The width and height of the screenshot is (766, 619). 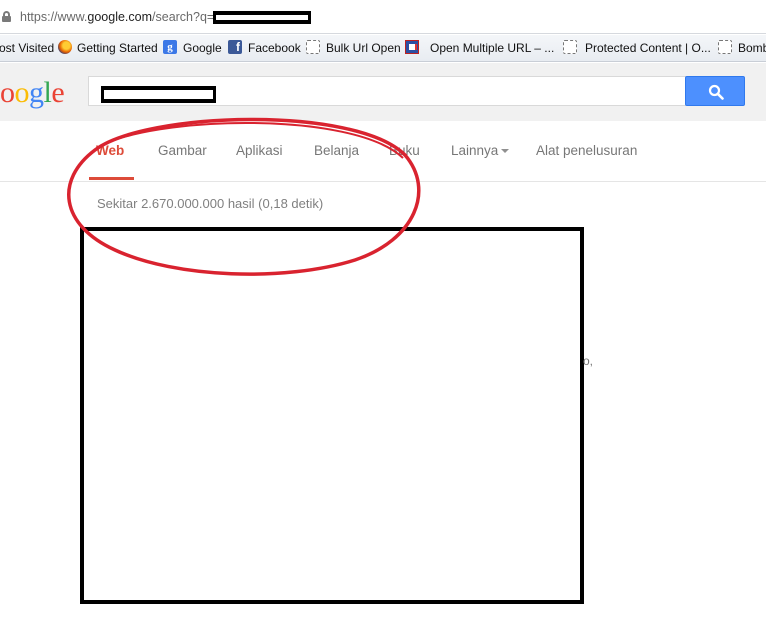 I want to click on search-button, so click(x=715, y=91).